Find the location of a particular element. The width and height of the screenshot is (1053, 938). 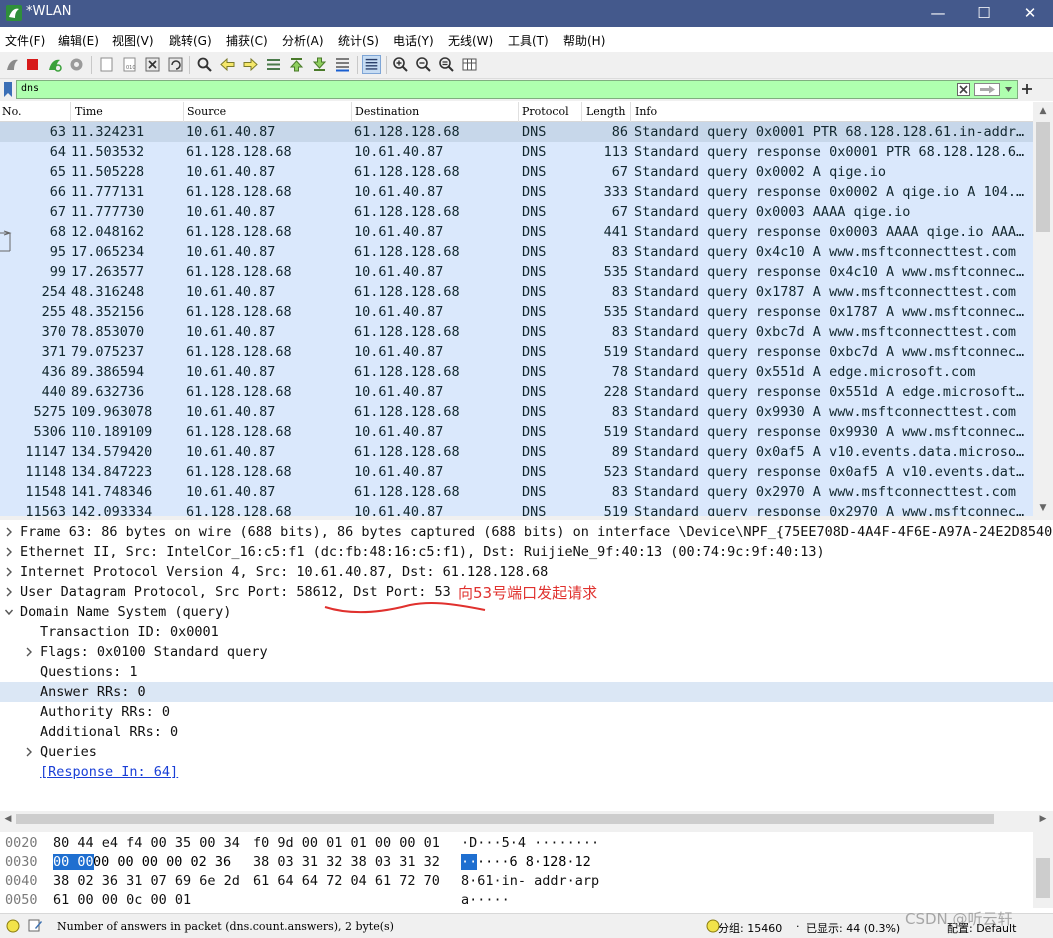

first-packet-icon is located at coordinates (296, 64).